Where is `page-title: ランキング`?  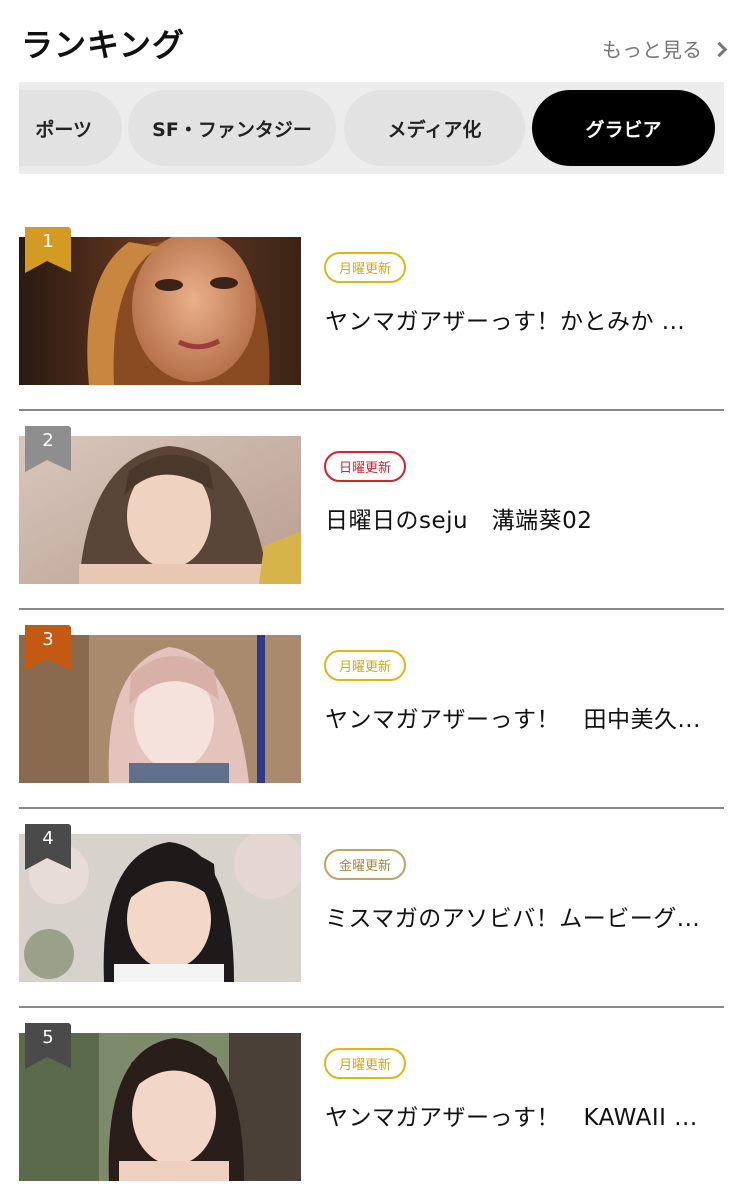
page-title: ランキング is located at coordinates (103, 45).